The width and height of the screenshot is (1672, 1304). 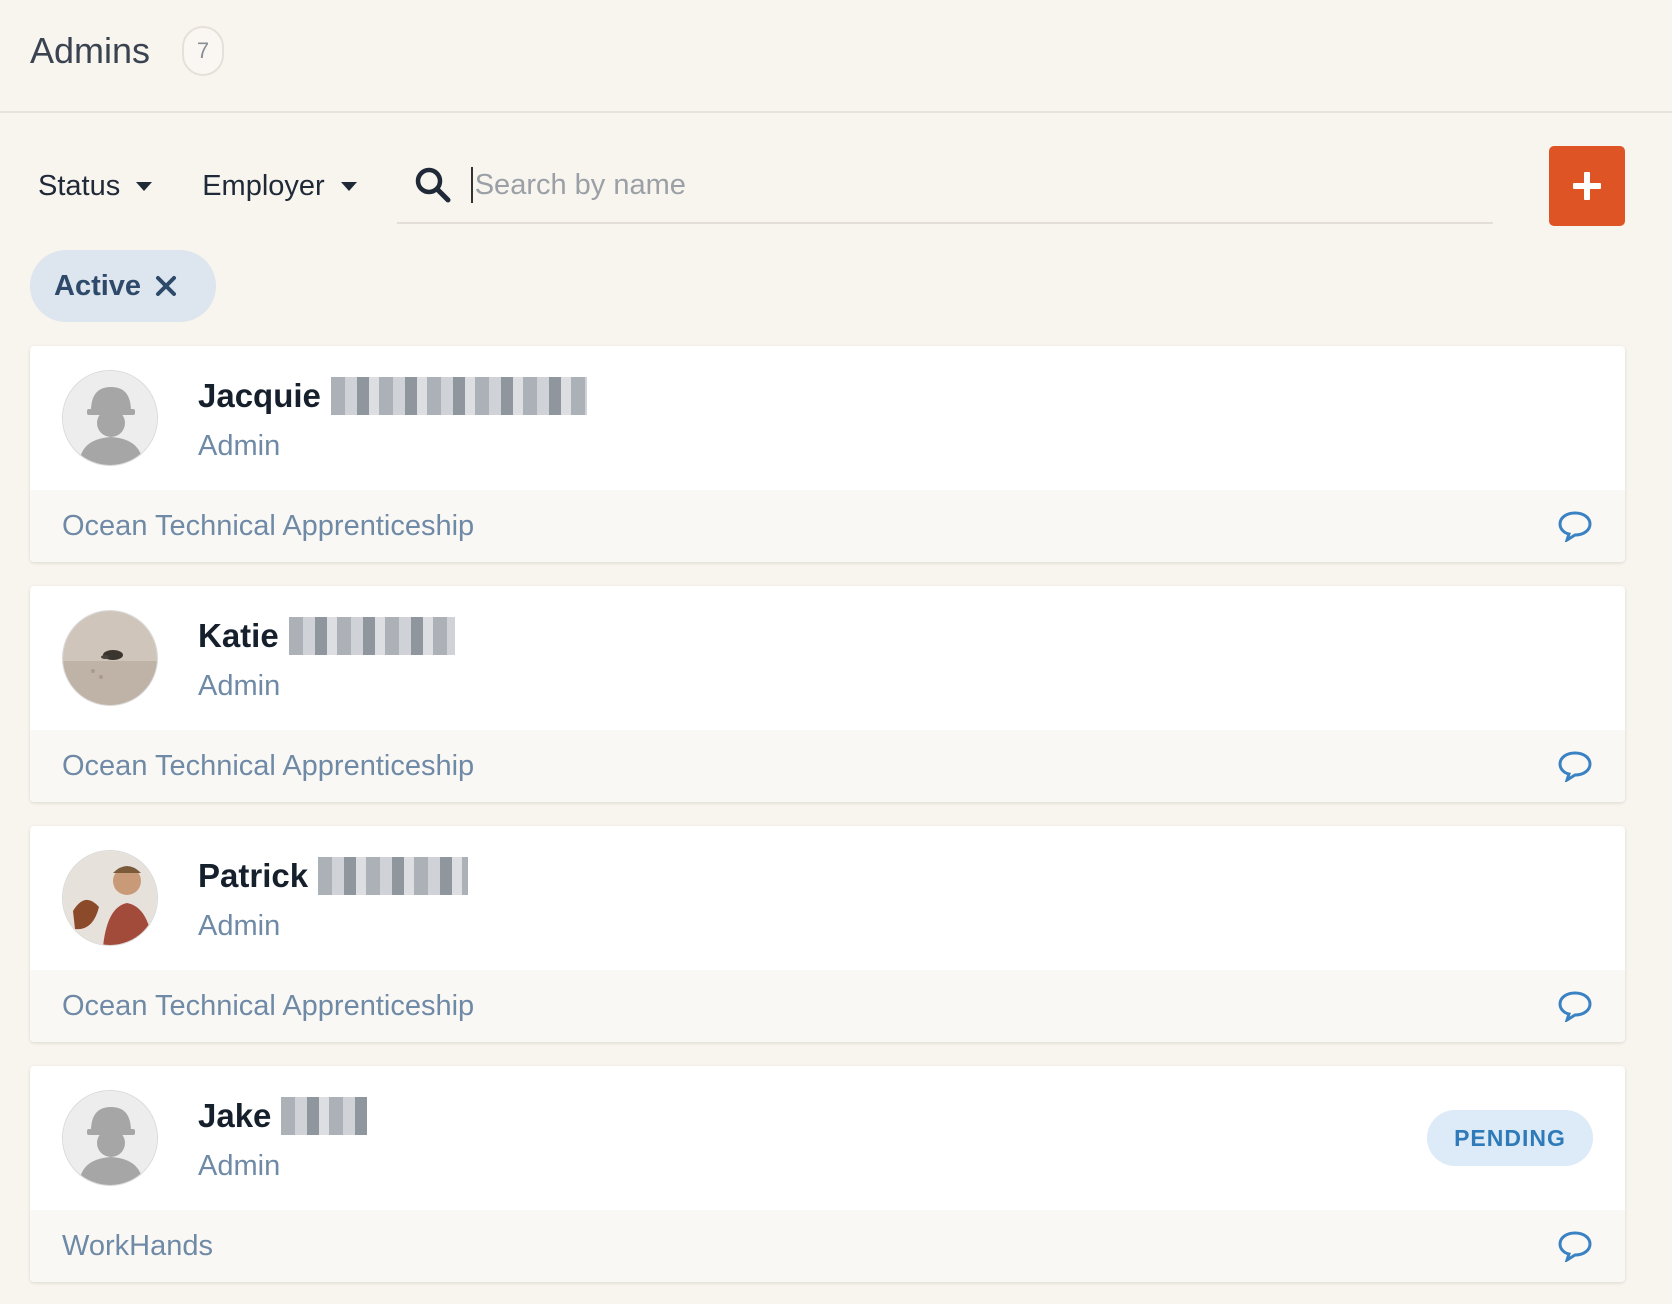 I want to click on active-filter-label: Active, so click(x=98, y=285).